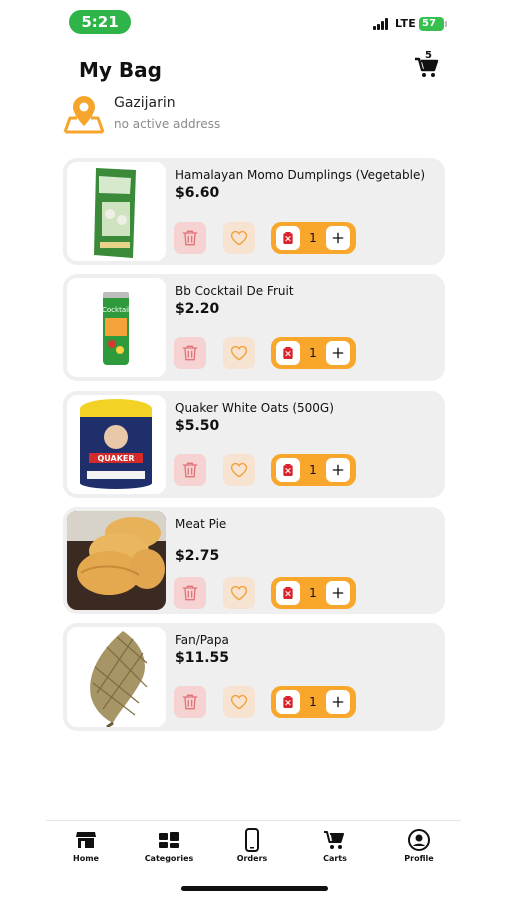 The width and height of the screenshot is (507, 900). I want to click on status-bar: 5:21 LTE 57, so click(253, 22).